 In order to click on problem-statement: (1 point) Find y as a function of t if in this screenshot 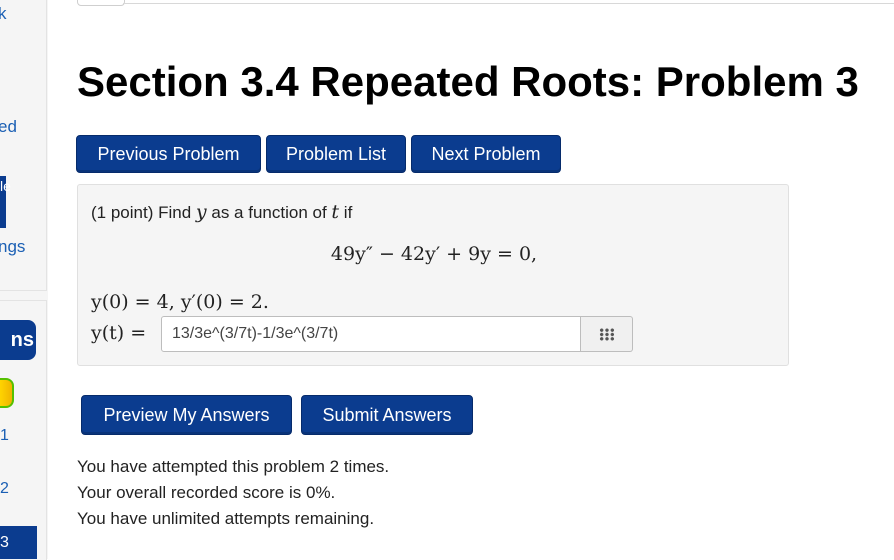, I will do `click(221, 212)`.